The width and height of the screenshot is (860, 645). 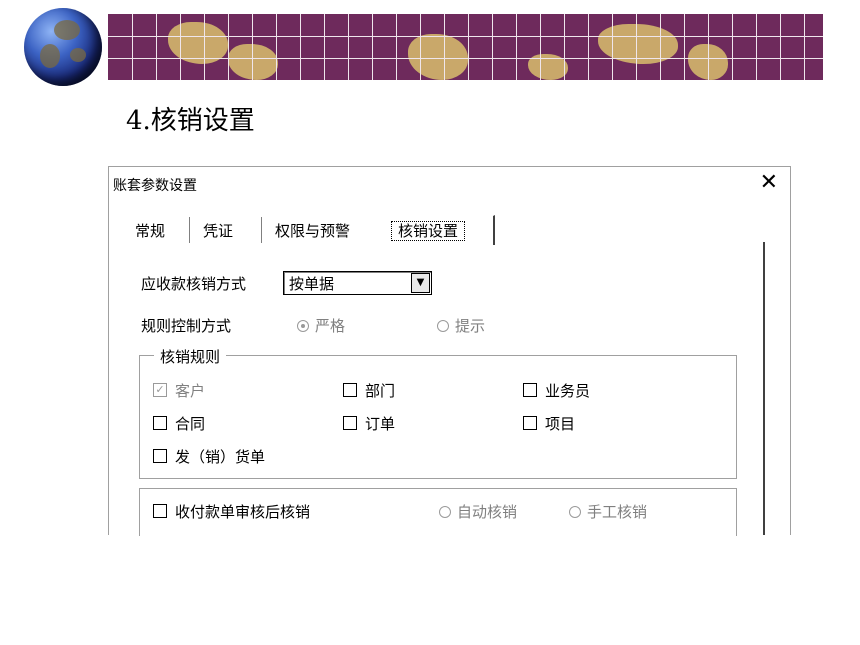 I want to click on radio-manual-writeoff-label: 手工核销, so click(x=617, y=512).